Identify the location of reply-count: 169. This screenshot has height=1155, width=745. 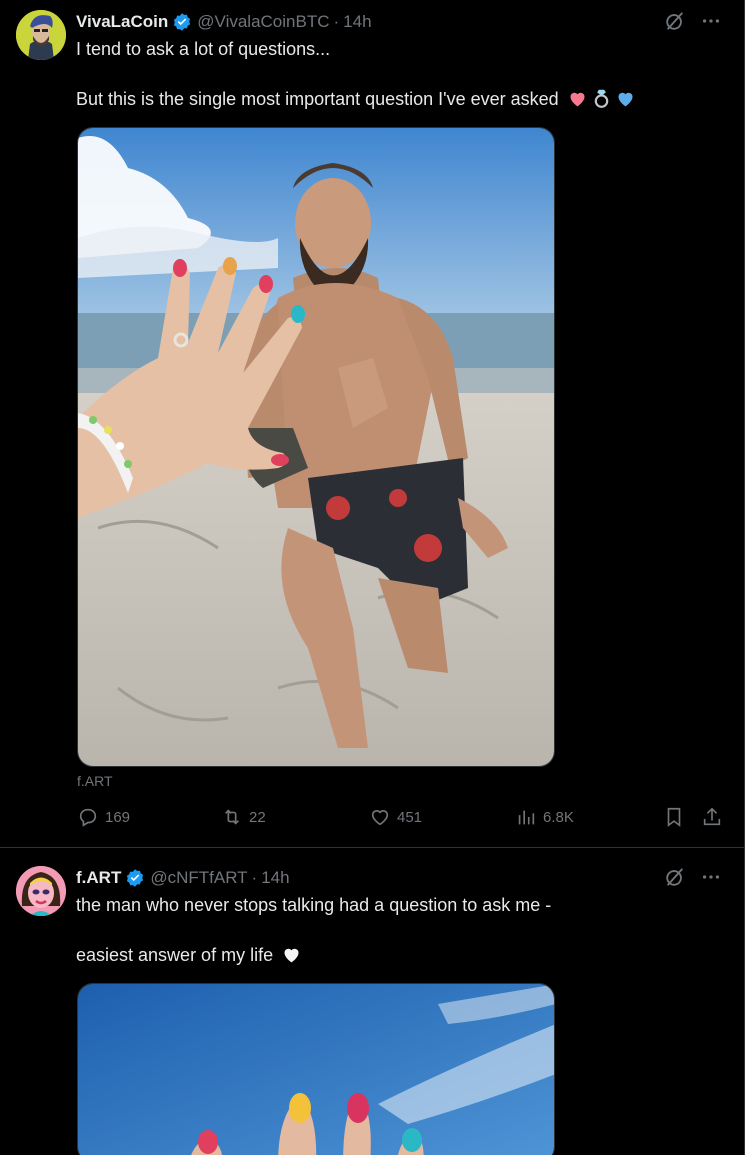
(118, 817).